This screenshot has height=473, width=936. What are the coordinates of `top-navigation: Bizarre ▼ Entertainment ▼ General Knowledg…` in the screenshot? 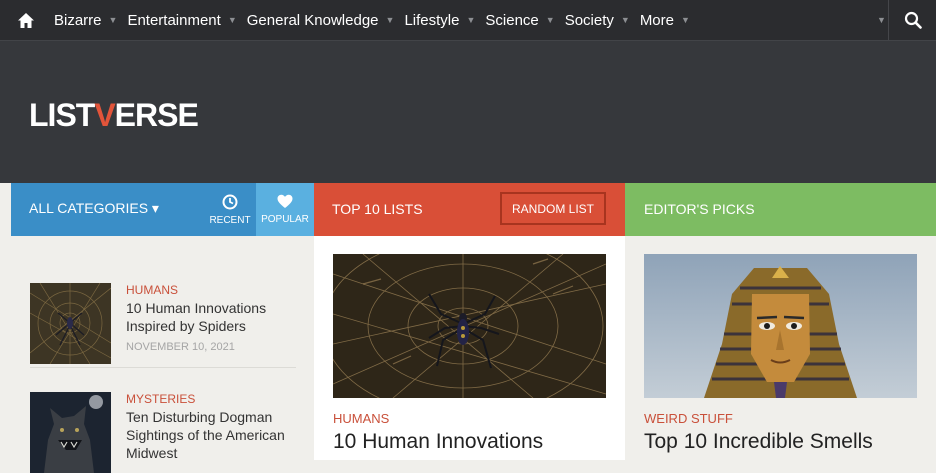 It's located at (468, 20).